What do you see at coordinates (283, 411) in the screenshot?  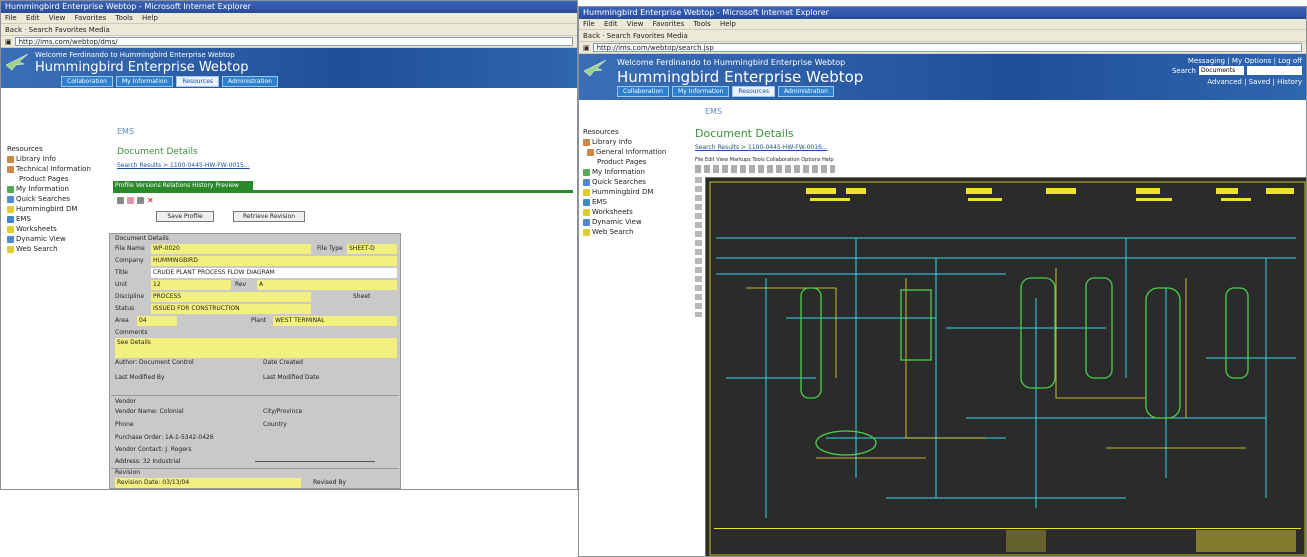 I see `vendor-city: City/Province` at bounding box center [283, 411].